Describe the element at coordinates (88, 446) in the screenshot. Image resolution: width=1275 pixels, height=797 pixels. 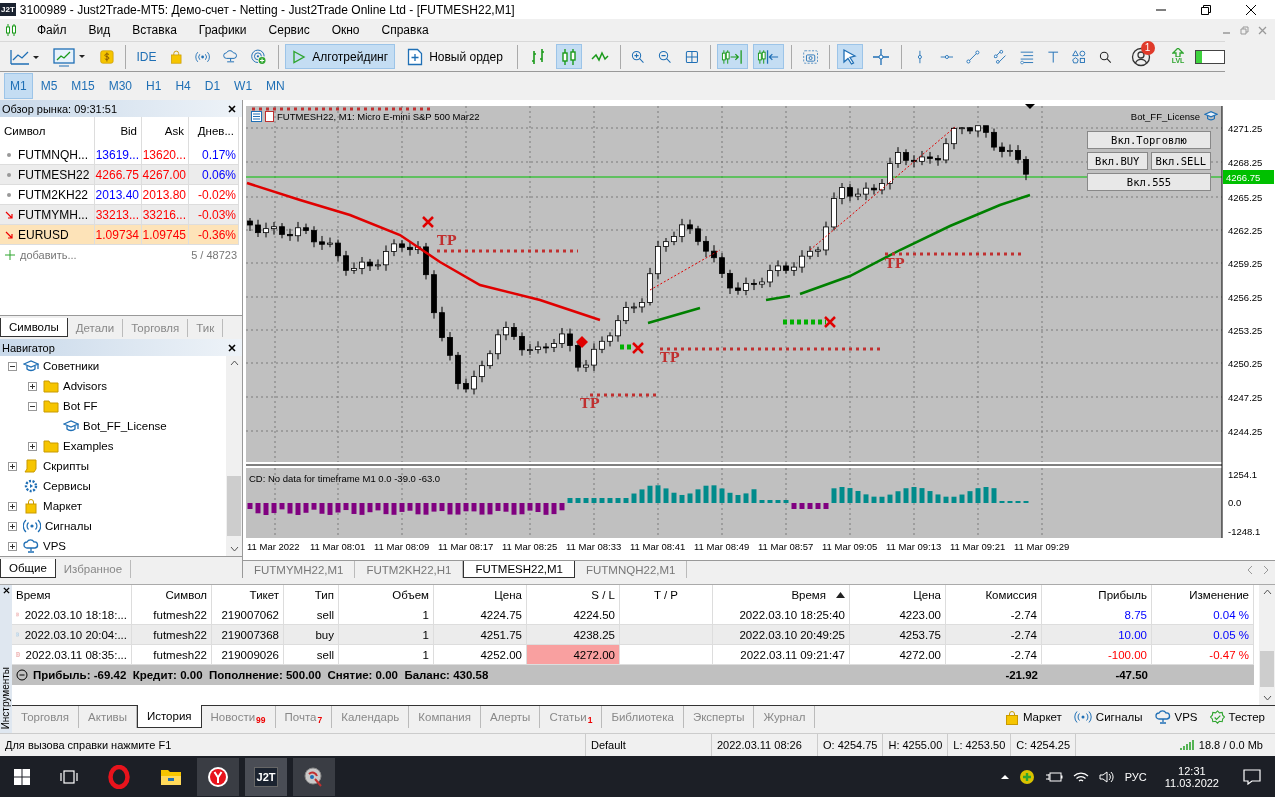
I see `navigator-item: Examples` at that location.